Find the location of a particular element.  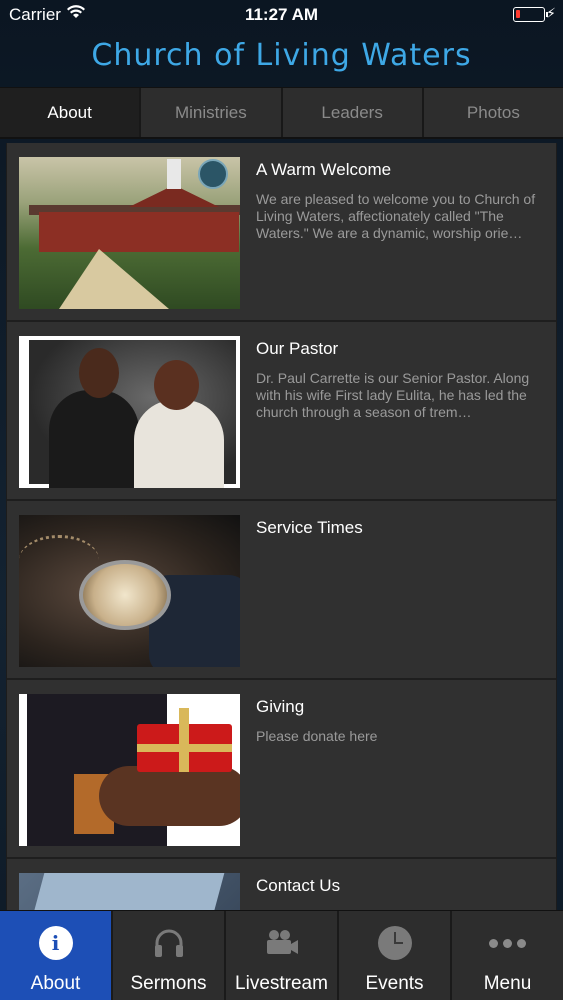

nav-menu: Menu is located at coordinates (507, 955).